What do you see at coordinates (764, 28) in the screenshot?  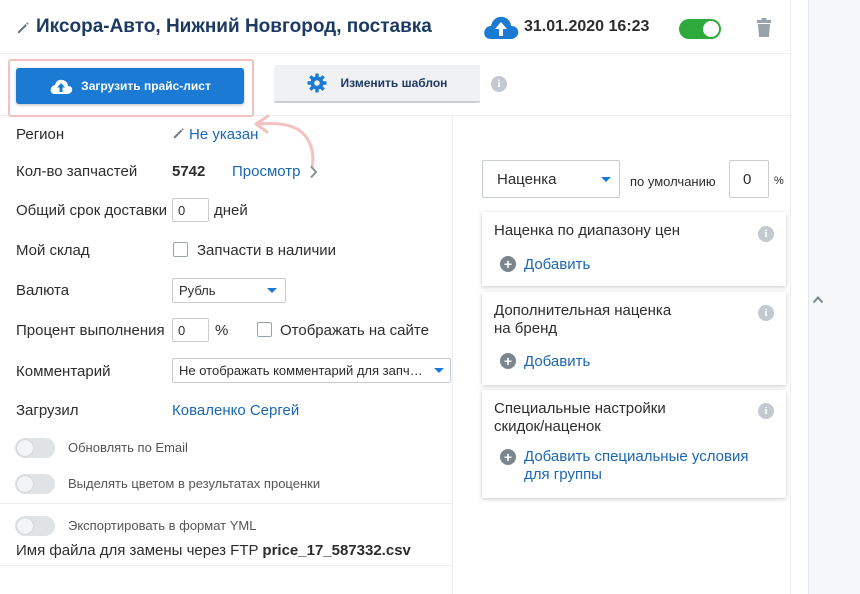 I see `trash-icon` at bounding box center [764, 28].